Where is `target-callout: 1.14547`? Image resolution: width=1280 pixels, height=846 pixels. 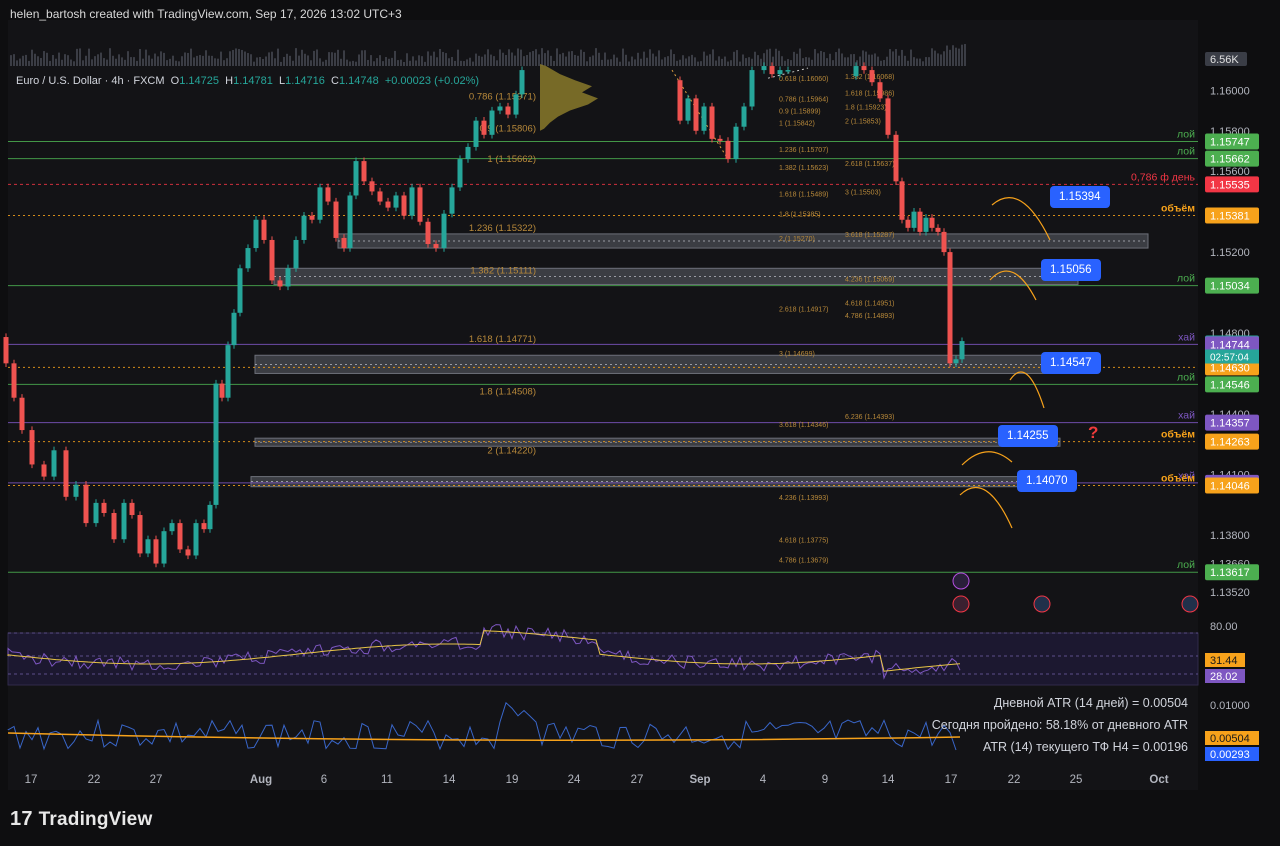 target-callout: 1.14547 is located at coordinates (1071, 363).